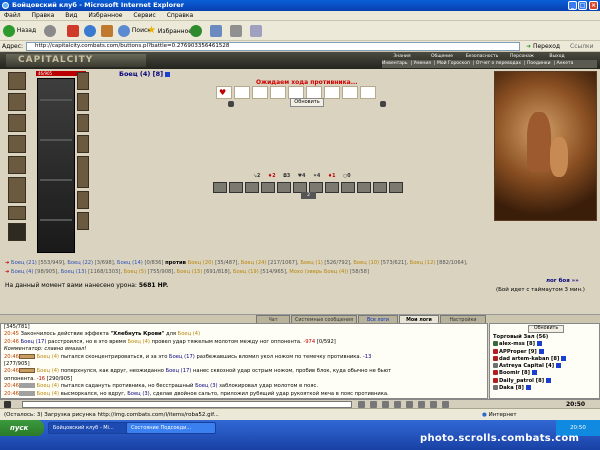 The width and height of the screenshot is (600, 450). Describe the element at coordinates (17, 102) in the screenshot. I see `slot-amulet` at that location.